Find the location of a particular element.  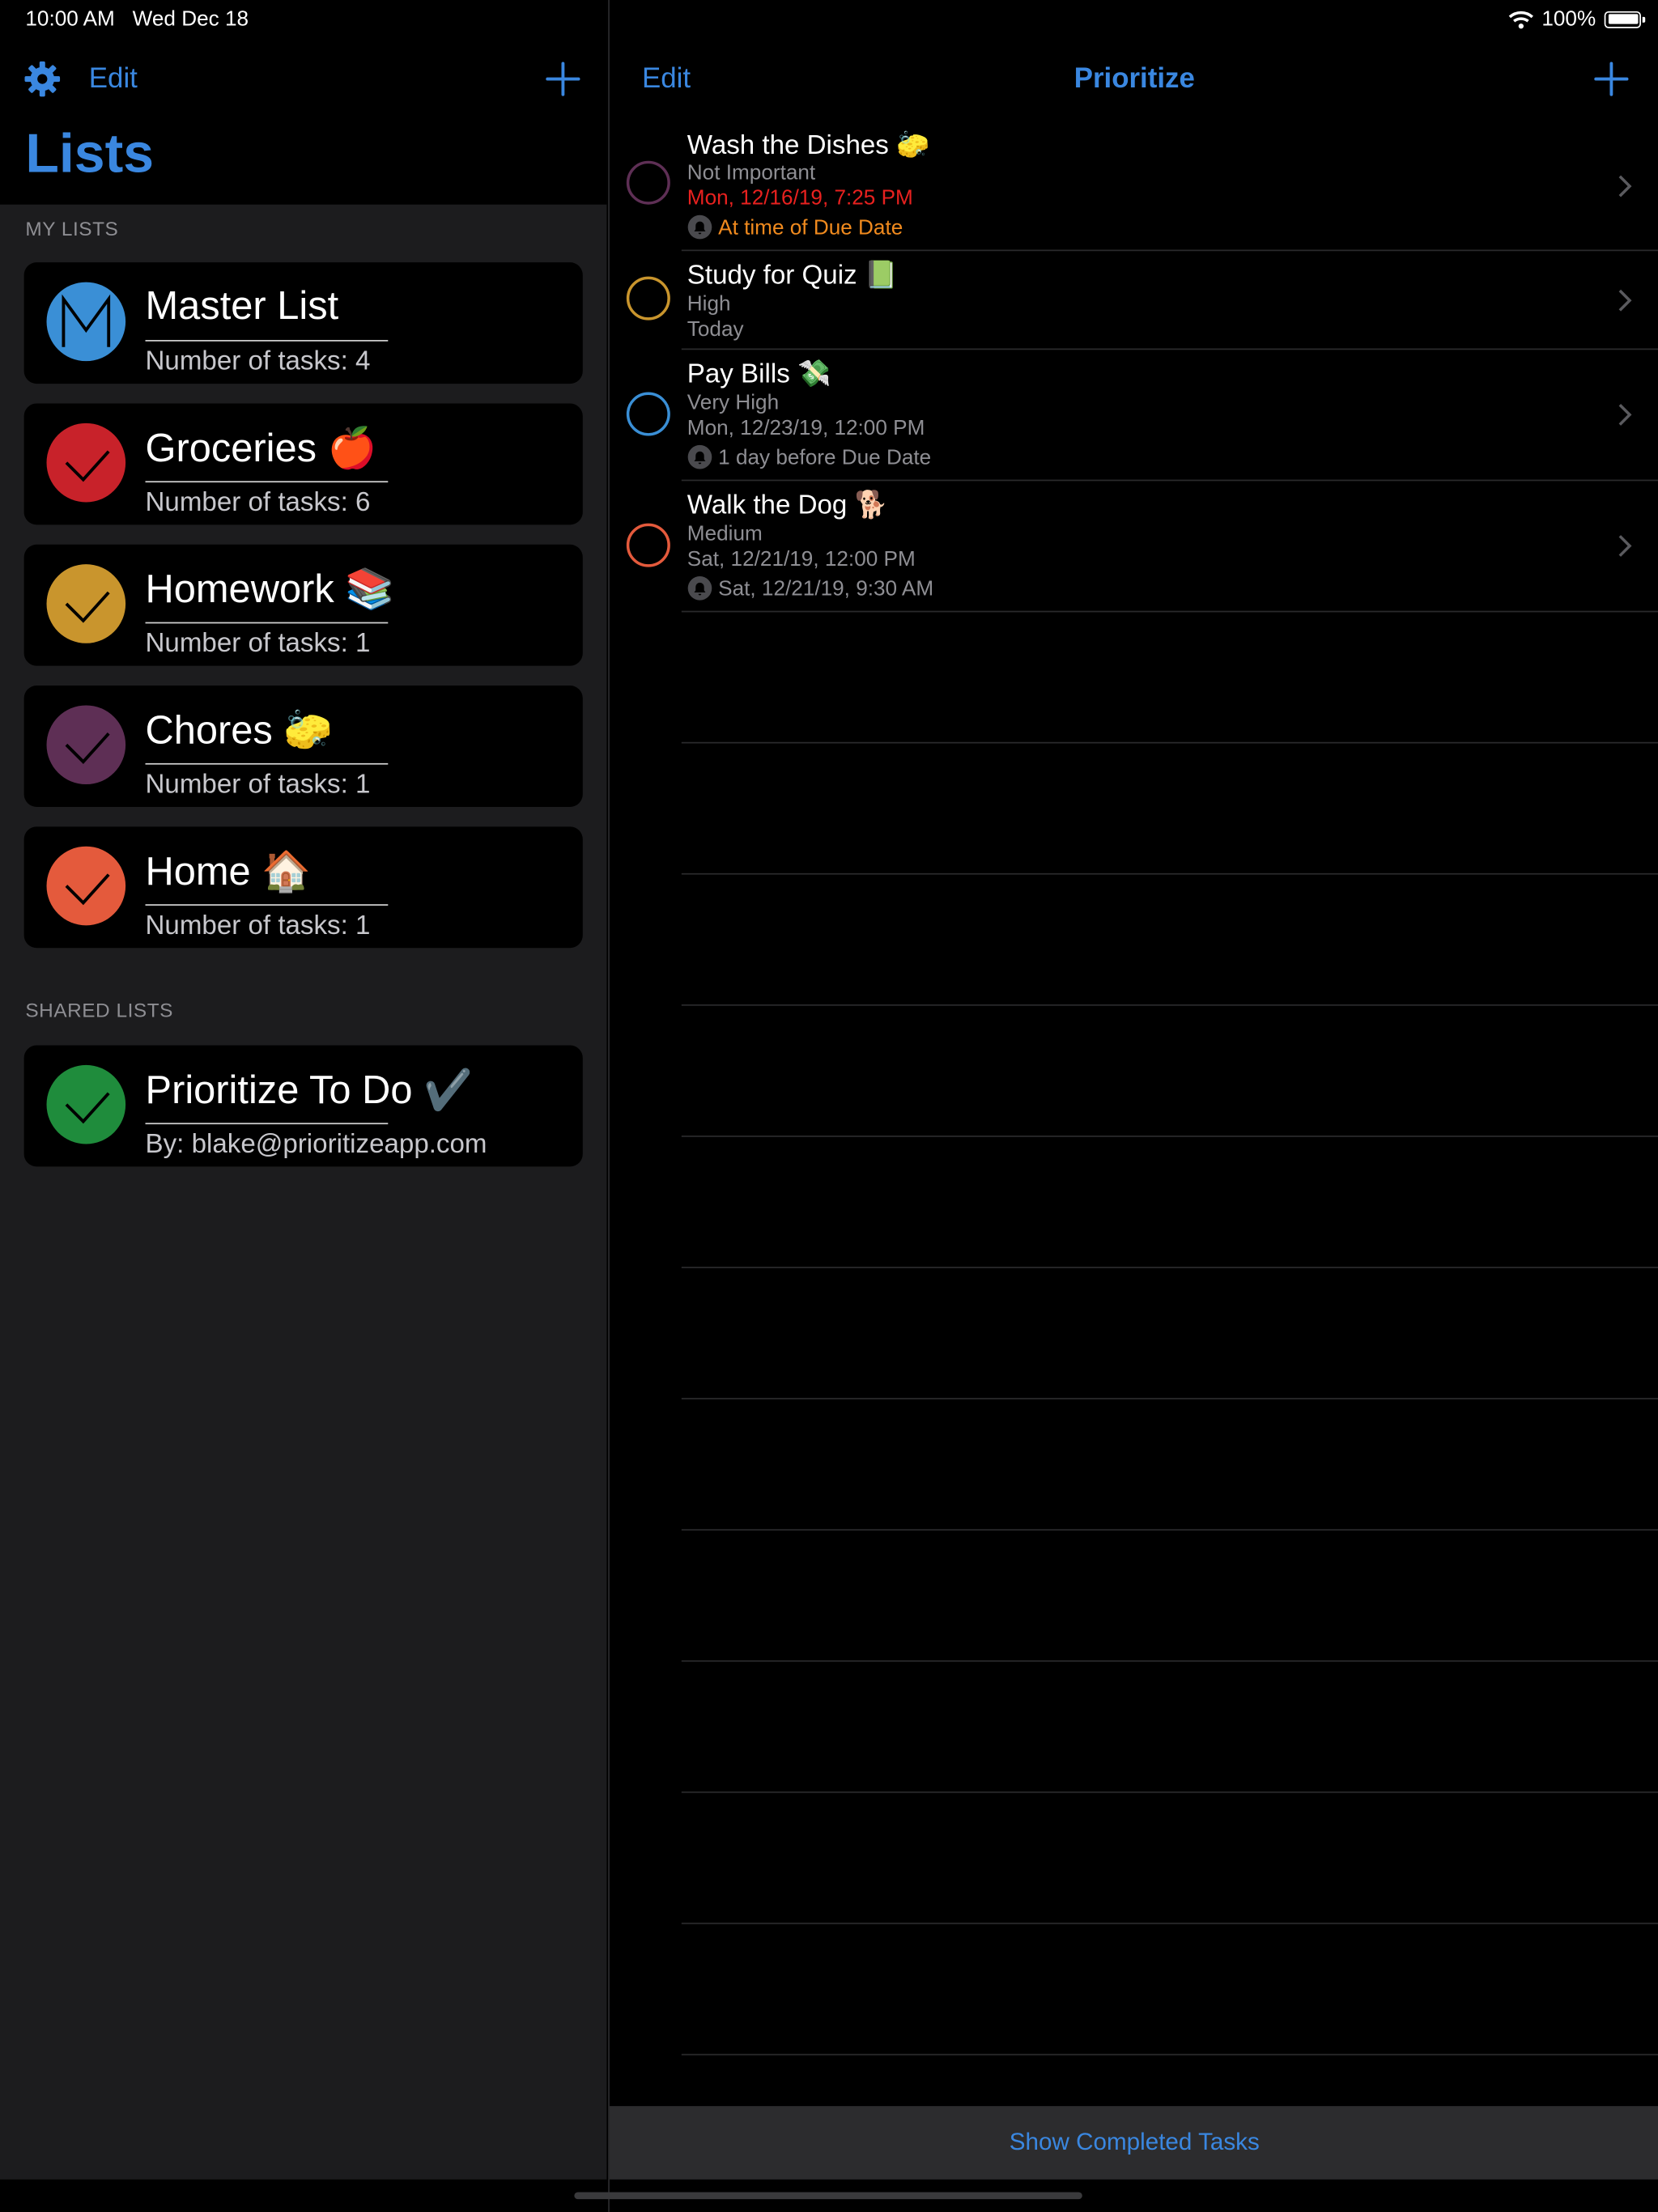

task-reminder: 1 day before Due Date is located at coordinates (809, 456).